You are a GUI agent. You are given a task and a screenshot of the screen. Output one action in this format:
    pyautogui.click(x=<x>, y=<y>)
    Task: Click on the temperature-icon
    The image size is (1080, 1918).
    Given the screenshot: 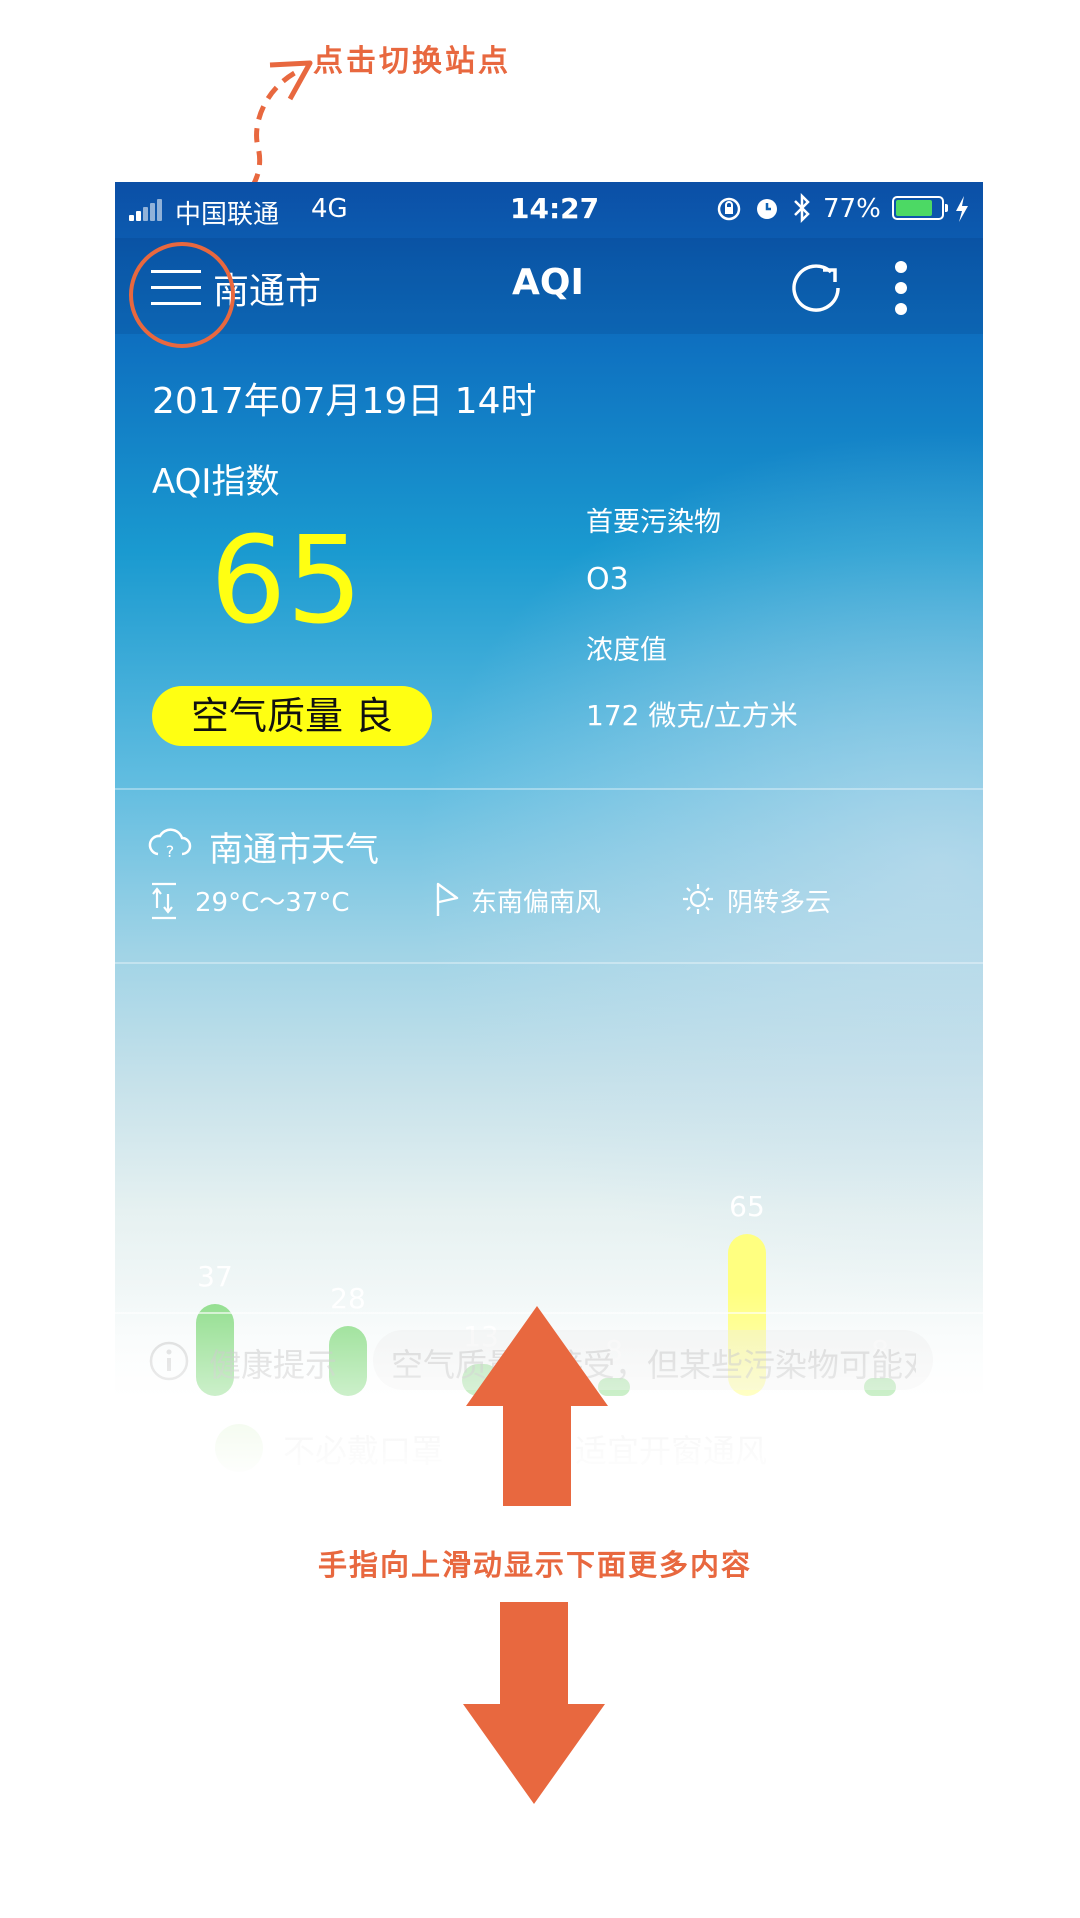 What is the action you would take?
    pyautogui.click(x=164, y=901)
    